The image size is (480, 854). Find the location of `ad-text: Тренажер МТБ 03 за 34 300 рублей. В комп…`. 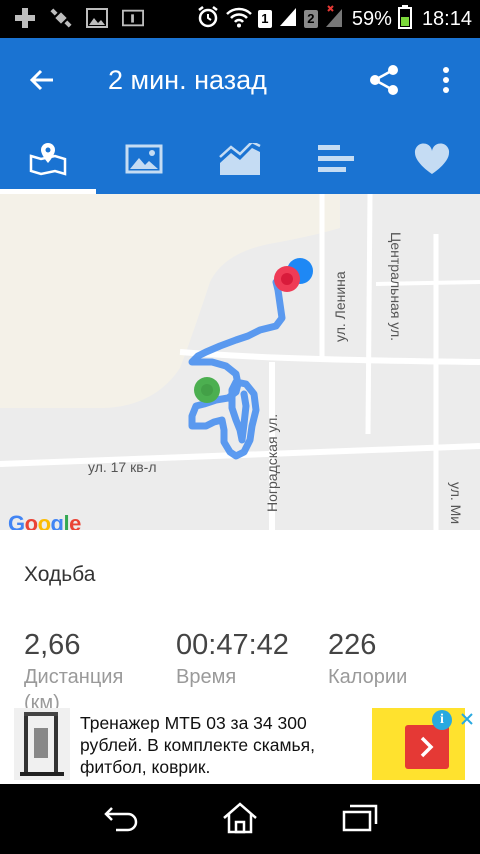

ad-text: Тренажер МТБ 03 за 34 300 рублей. В комп… is located at coordinates (198, 745).